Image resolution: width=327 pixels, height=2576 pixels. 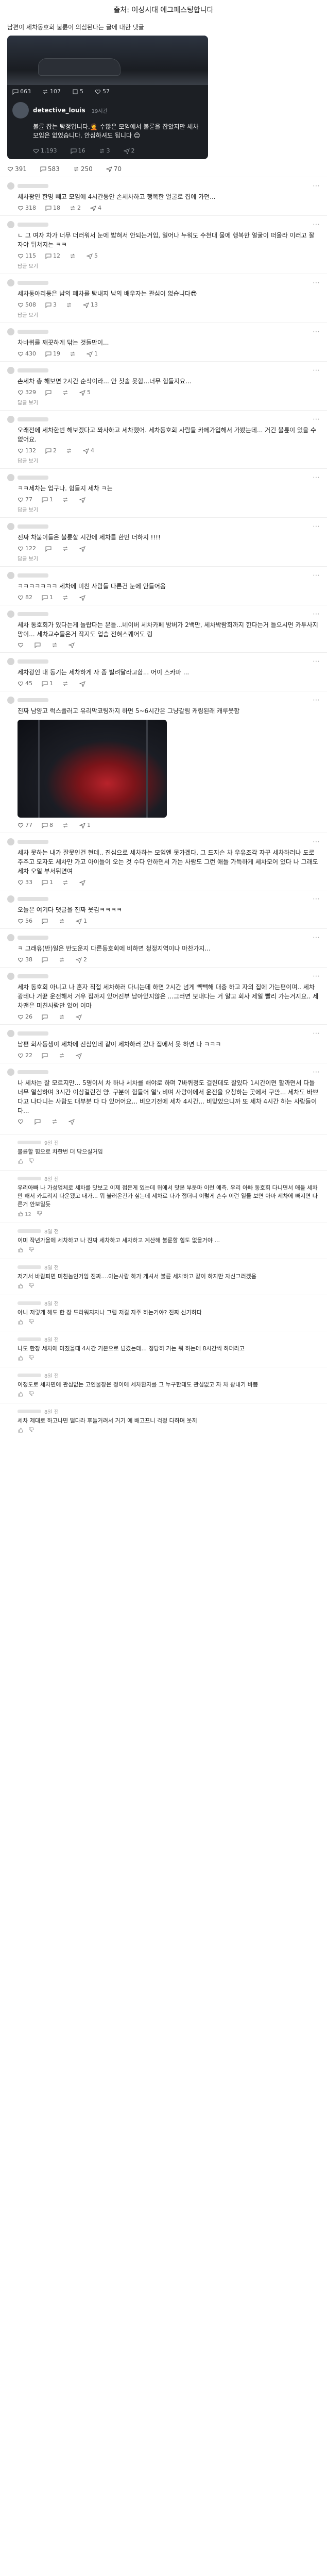 What do you see at coordinates (27, 548) in the screenshot?
I see `like-button: 122` at bounding box center [27, 548].